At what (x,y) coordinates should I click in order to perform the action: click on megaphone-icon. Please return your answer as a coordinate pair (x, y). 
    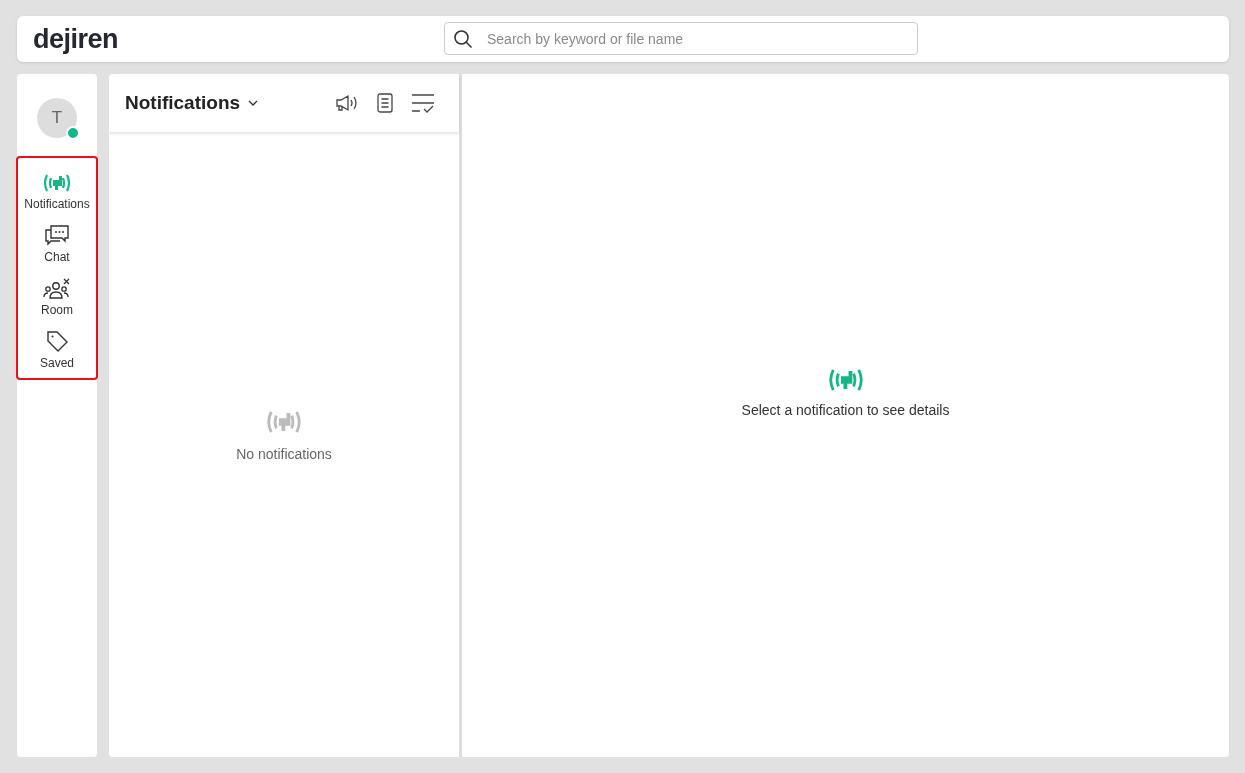
    Looking at the image, I should click on (347, 103).